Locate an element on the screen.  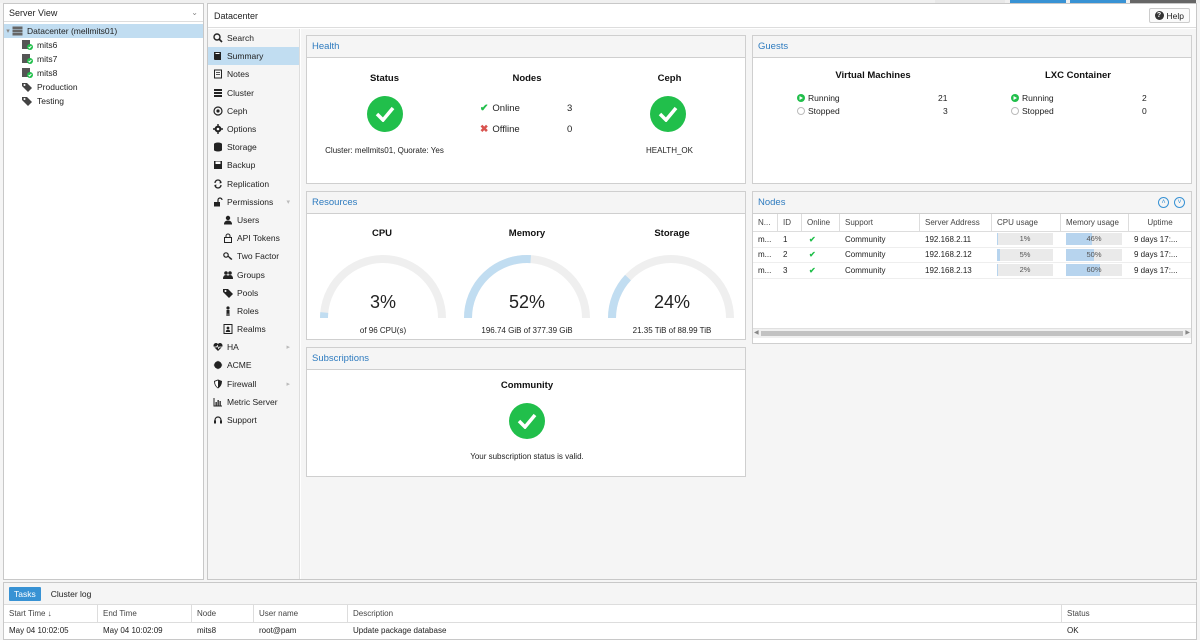
task-log-tabs: Tasks Cluster log is located at coordinates (600, 594).